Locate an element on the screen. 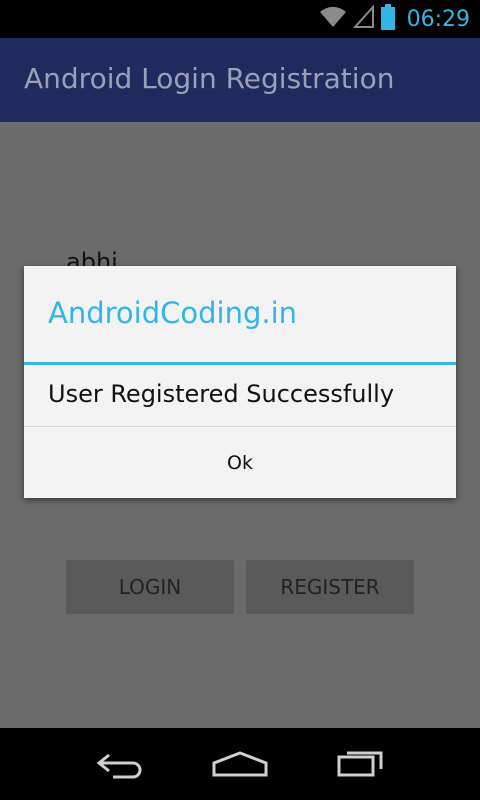  action-bar: Android Login Registration is located at coordinates (240, 80).